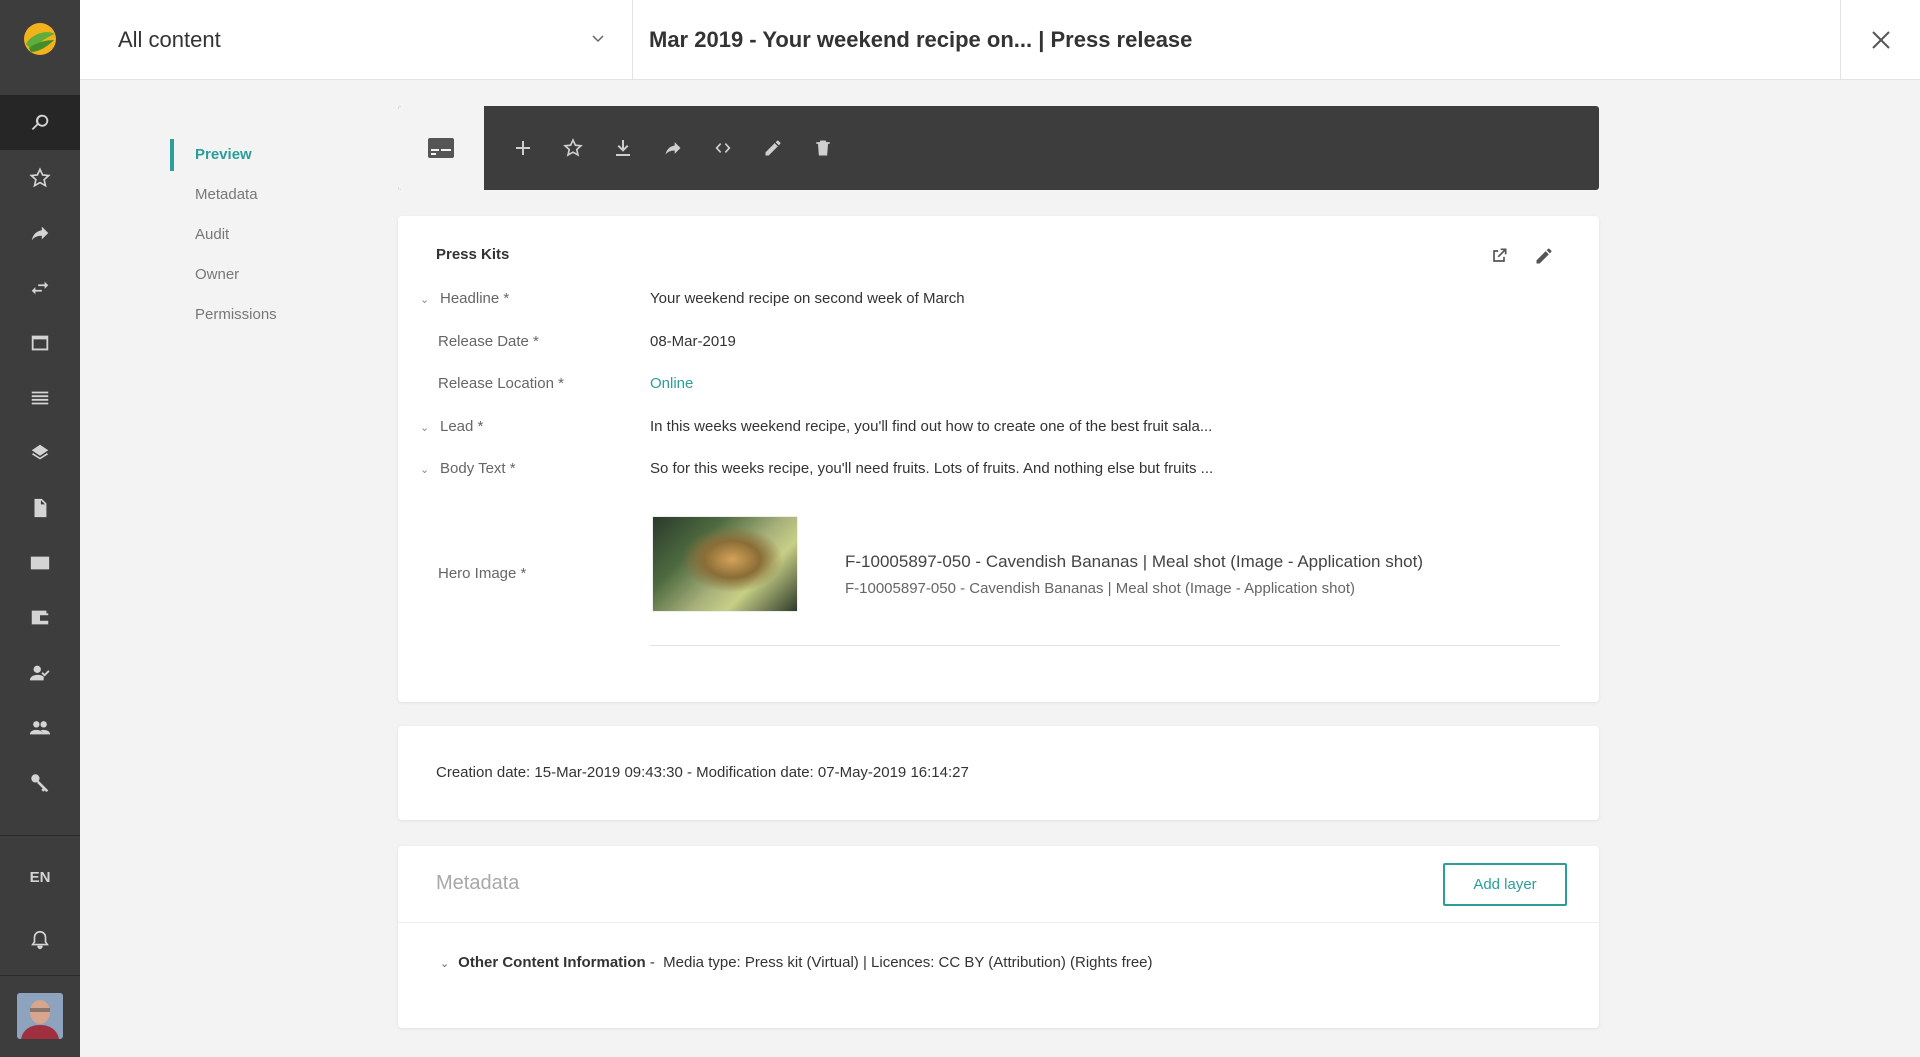 The height and width of the screenshot is (1057, 1920). I want to click on rail-key, so click(40, 782).